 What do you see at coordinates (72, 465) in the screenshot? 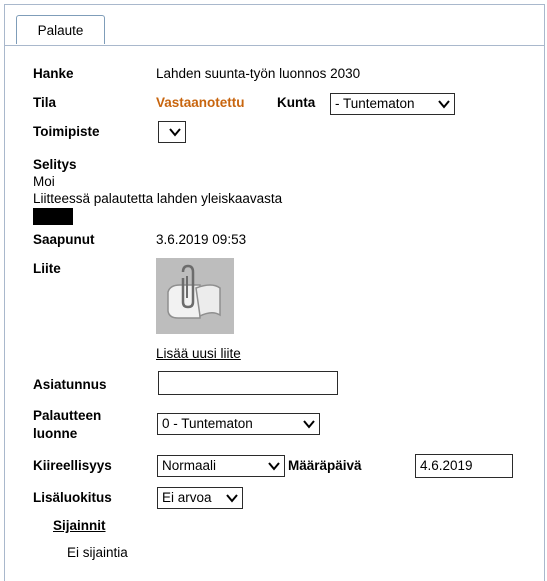
I see `kiireellisyys-label: Kiireellisyys` at bounding box center [72, 465].